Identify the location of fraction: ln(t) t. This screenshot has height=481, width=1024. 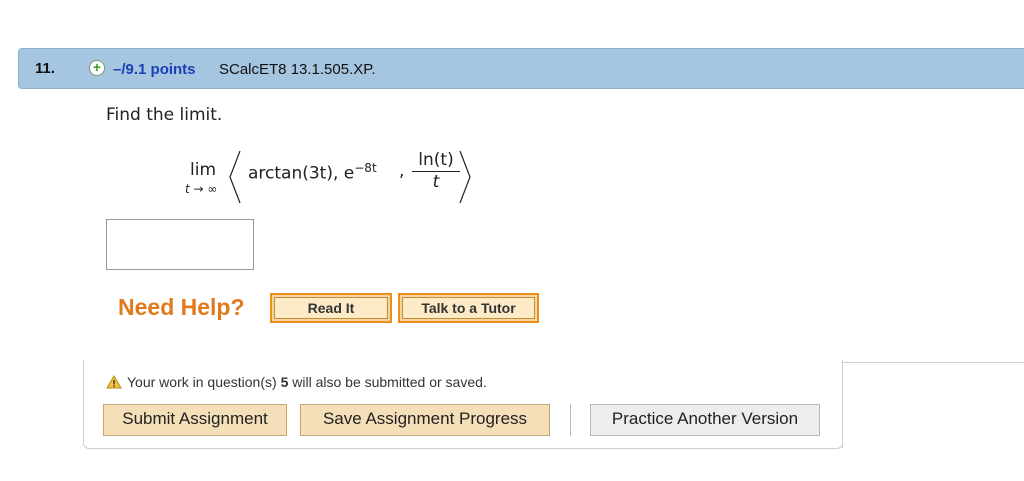
(436, 171).